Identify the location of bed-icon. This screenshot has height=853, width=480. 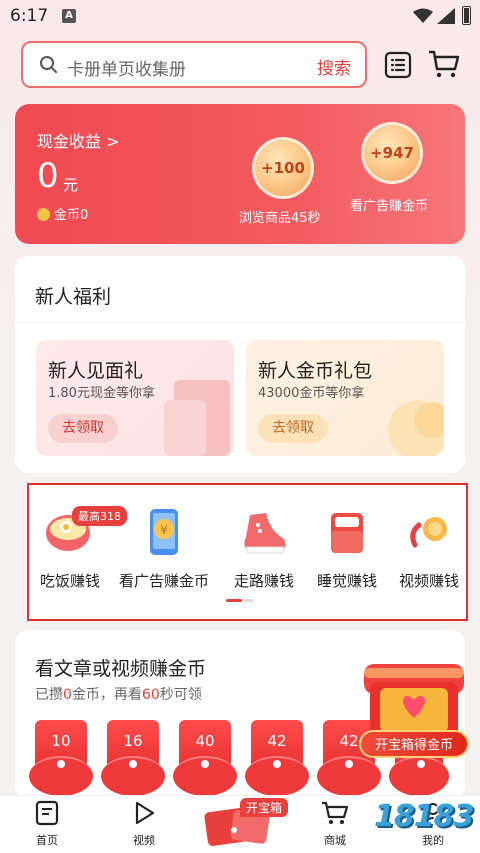
(347, 532).